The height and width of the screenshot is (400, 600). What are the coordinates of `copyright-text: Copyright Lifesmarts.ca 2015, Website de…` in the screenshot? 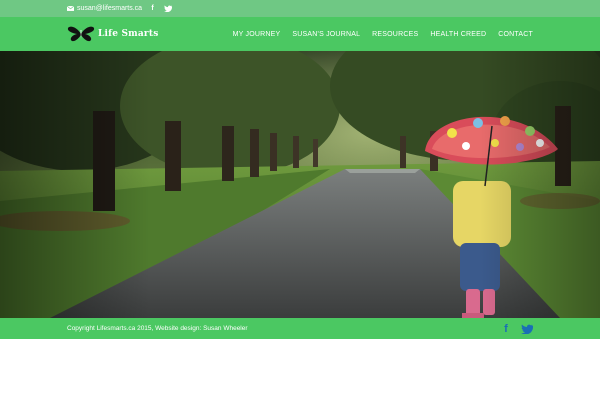 It's located at (157, 328).